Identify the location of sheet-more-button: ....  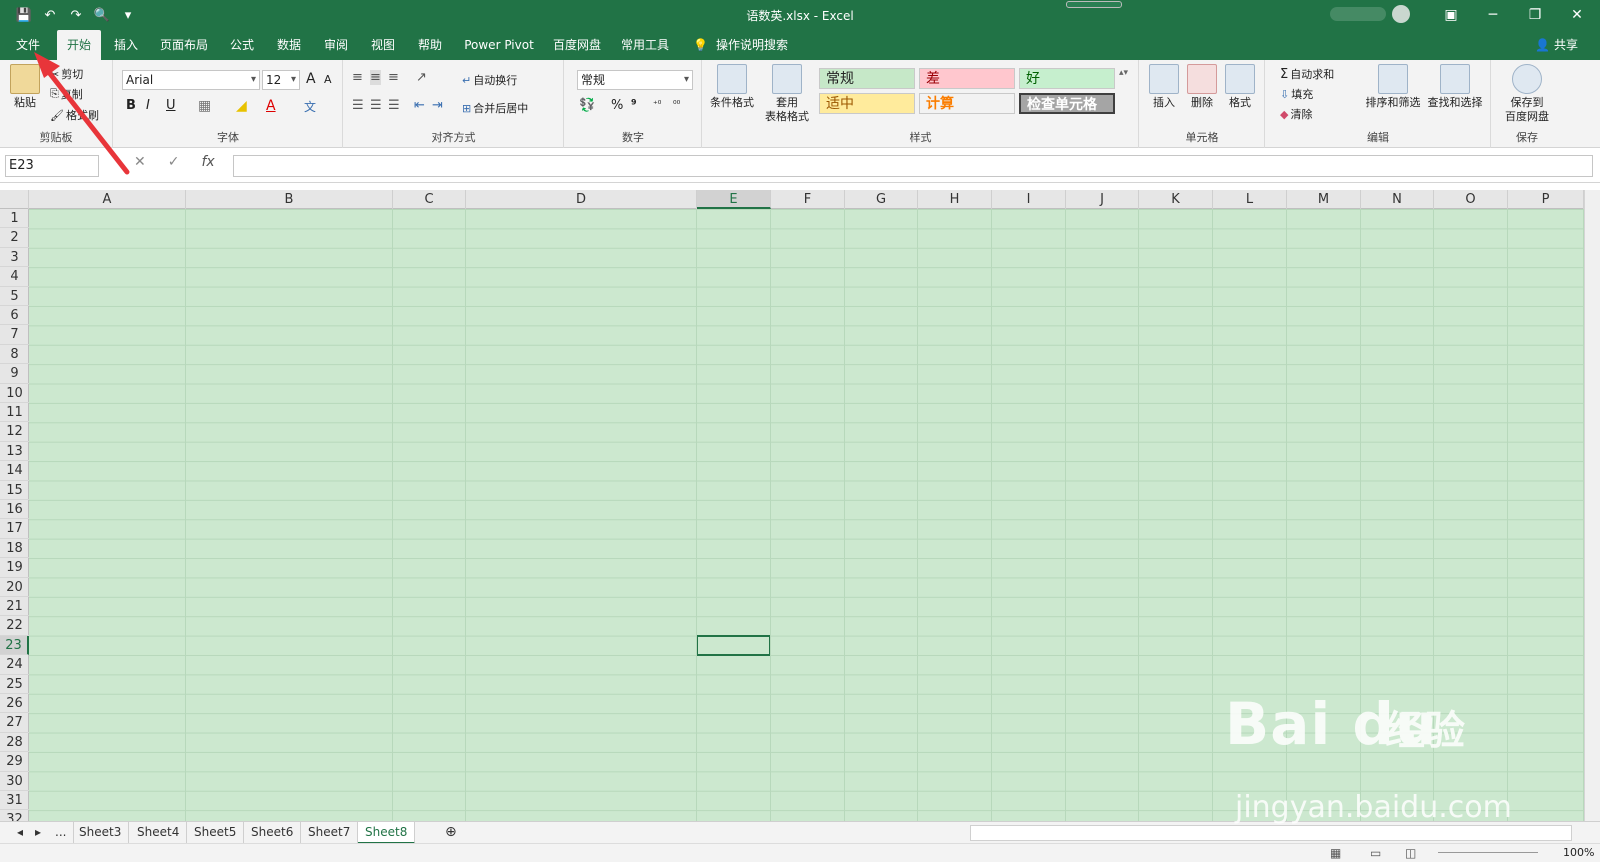
(61, 833).